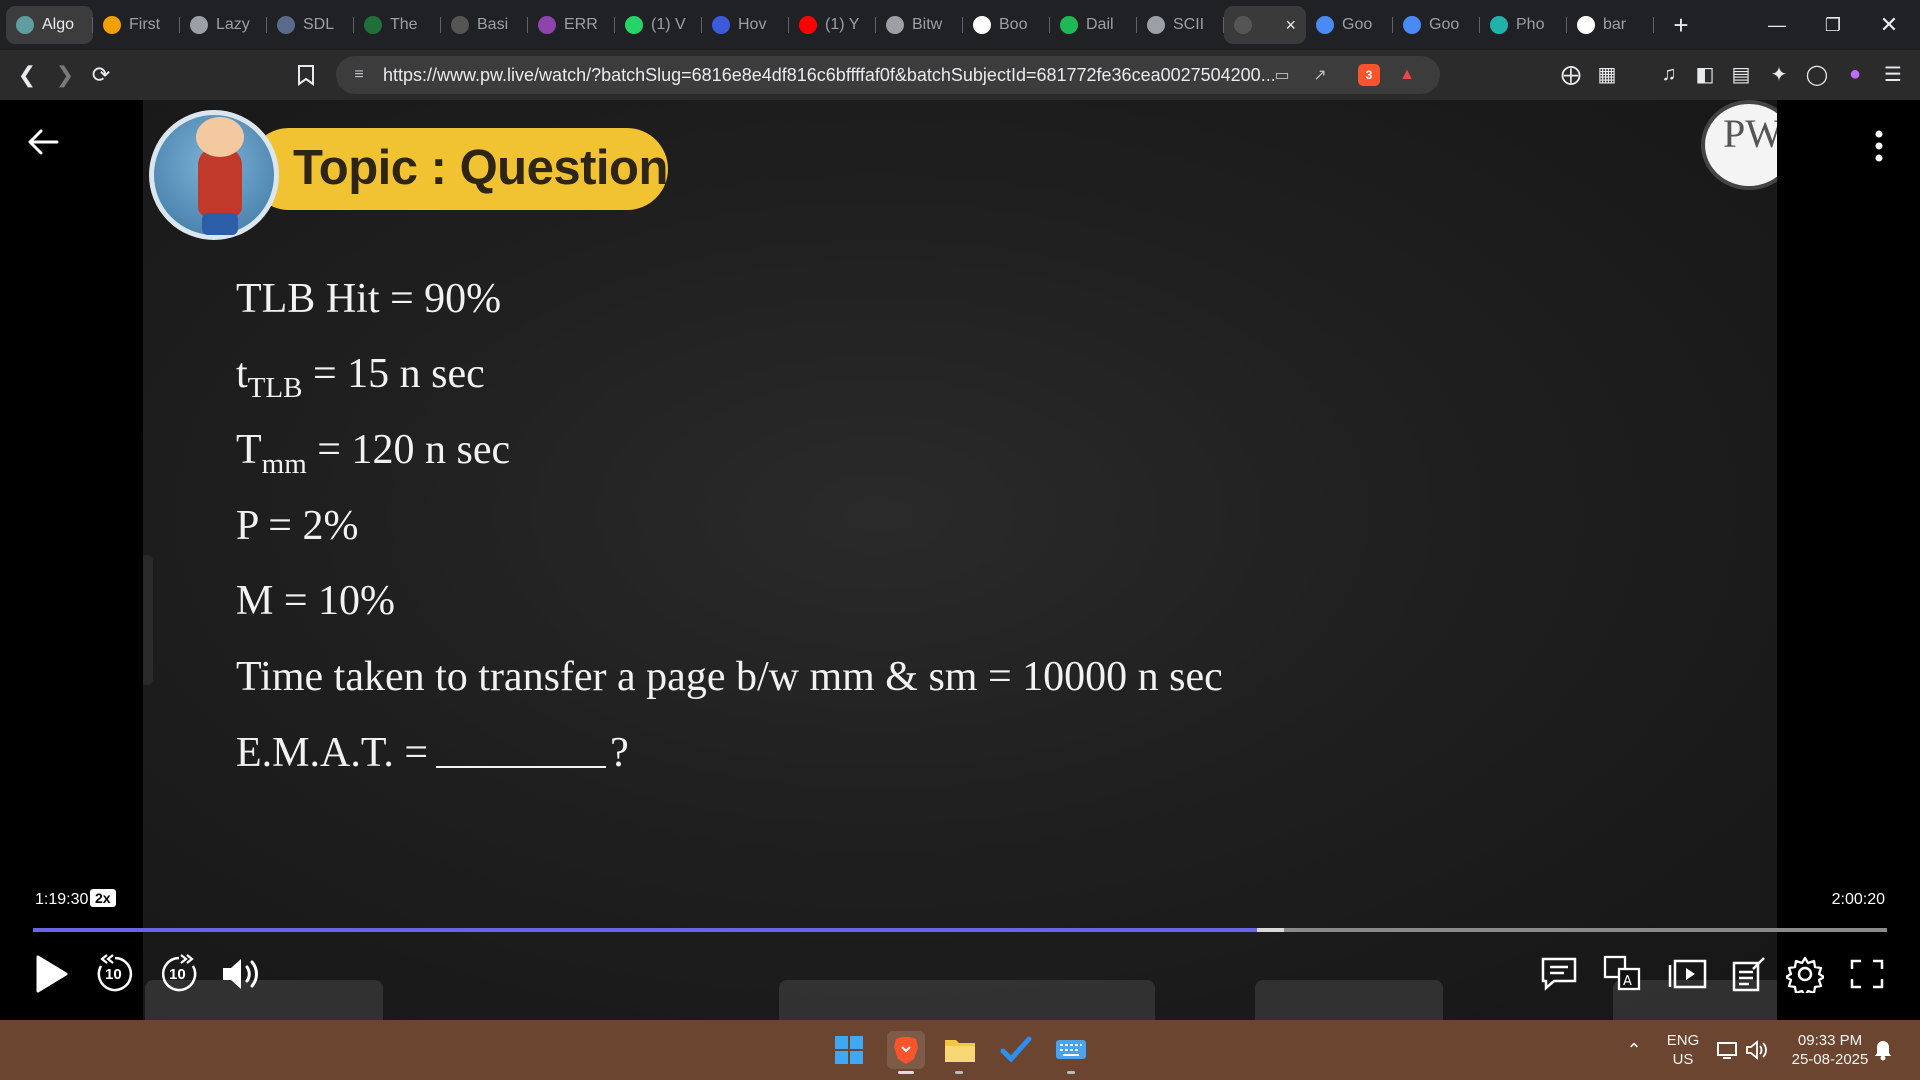 The height and width of the screenshot is (1080, 1920). What do you see at coordinates (27, 75) in the screenshot?
I see `back-icon: ❮` at bounding box center [27, 75].